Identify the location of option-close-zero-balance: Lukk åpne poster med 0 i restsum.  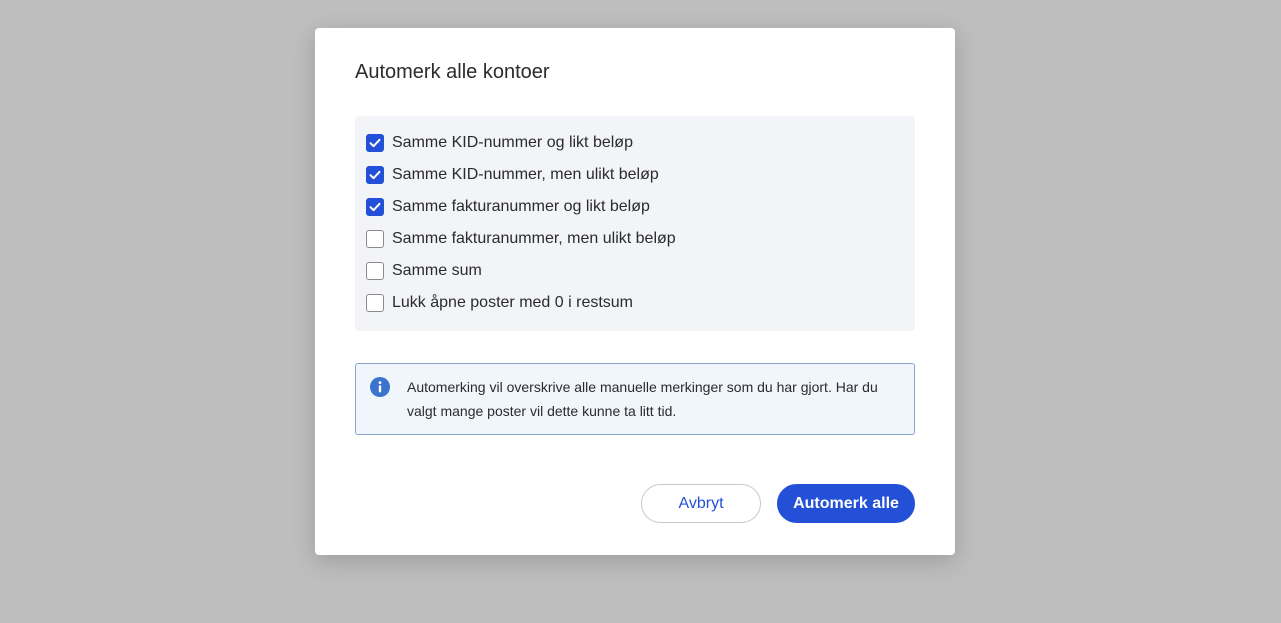
(635, 303).